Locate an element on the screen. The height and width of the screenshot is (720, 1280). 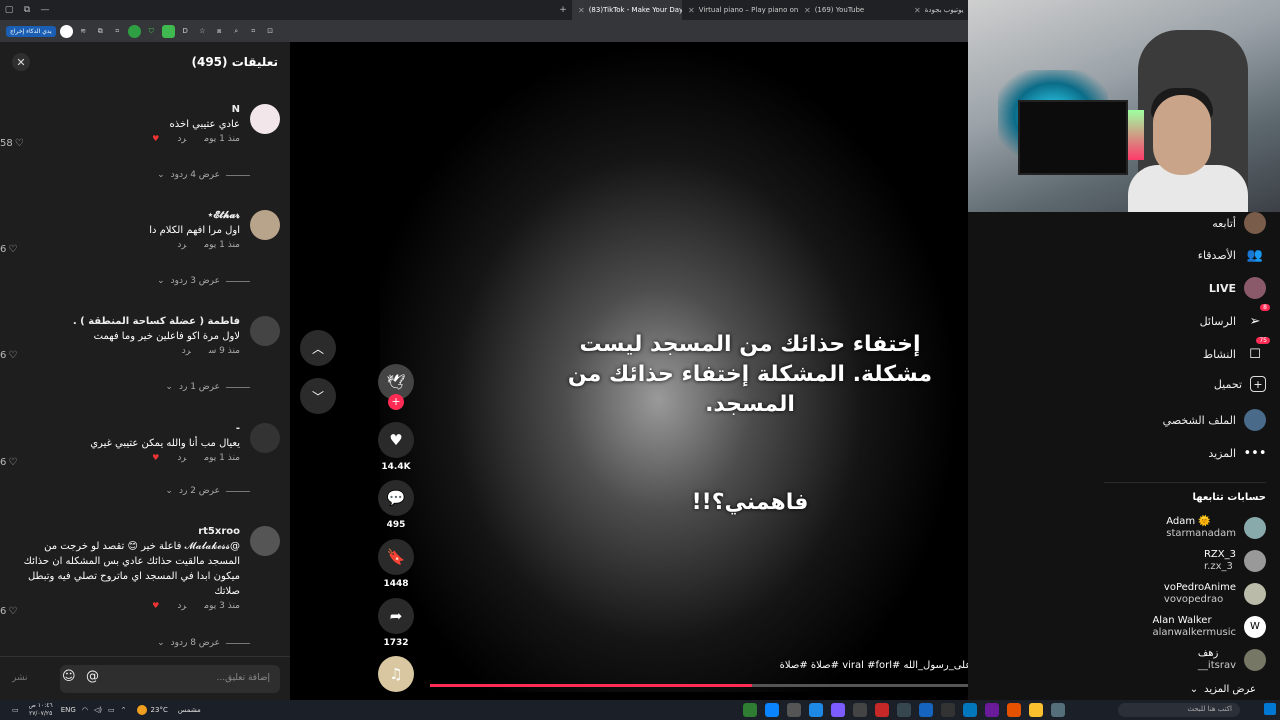
following-account: W Alan Walker alanwalkermusic is located at coordinates (1209, 627).